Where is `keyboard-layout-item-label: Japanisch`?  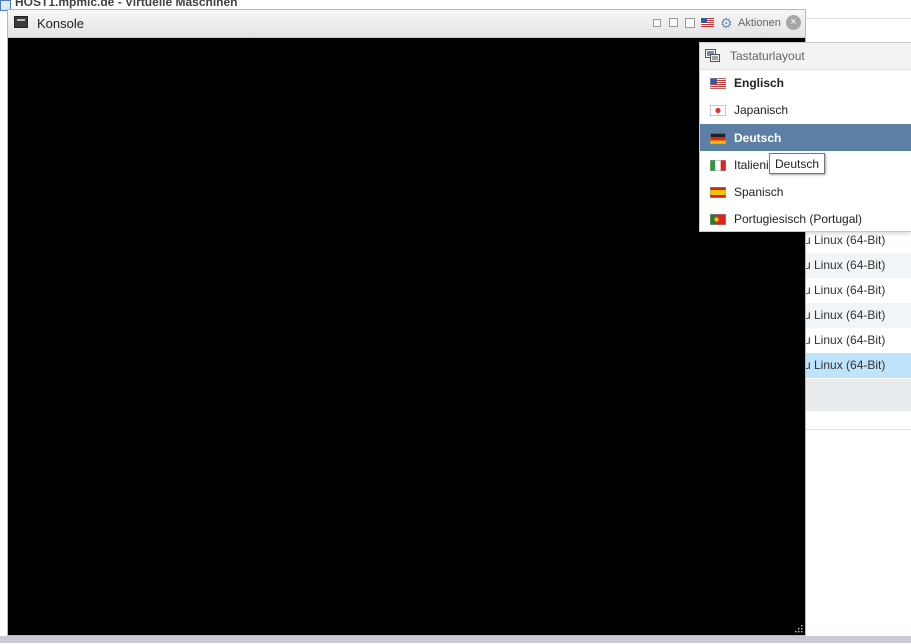
keyboard-layout-item-label: Japanisch is located at coordinates (761, 110).